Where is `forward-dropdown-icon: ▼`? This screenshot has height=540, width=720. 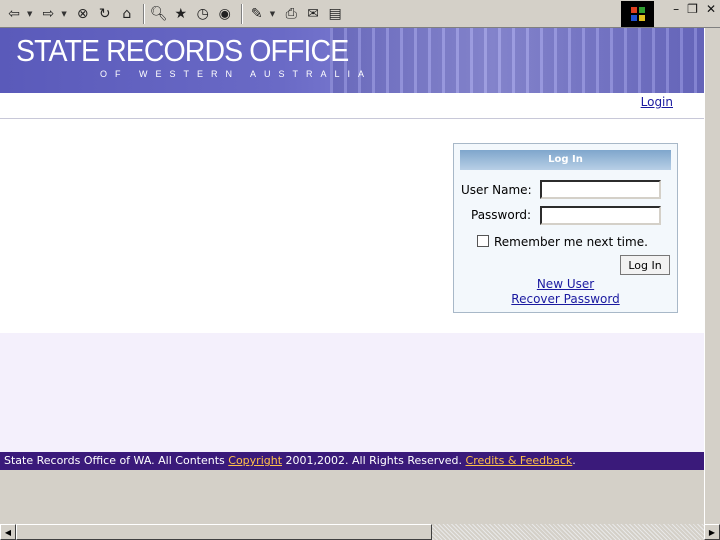
forward-dropdown-icon: ▼ is located at coordinates (63, 14).